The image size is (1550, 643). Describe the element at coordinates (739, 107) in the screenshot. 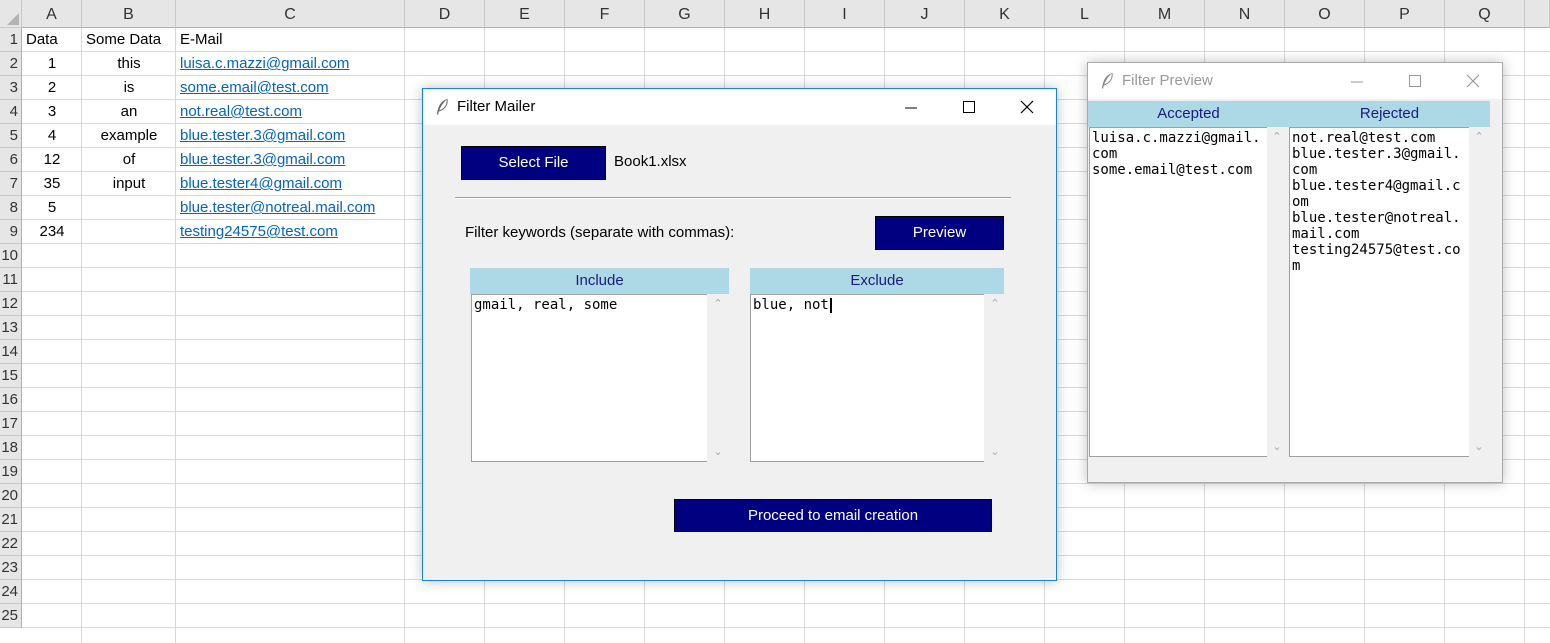

I see `title-bar: Filter Mailer` at that location.